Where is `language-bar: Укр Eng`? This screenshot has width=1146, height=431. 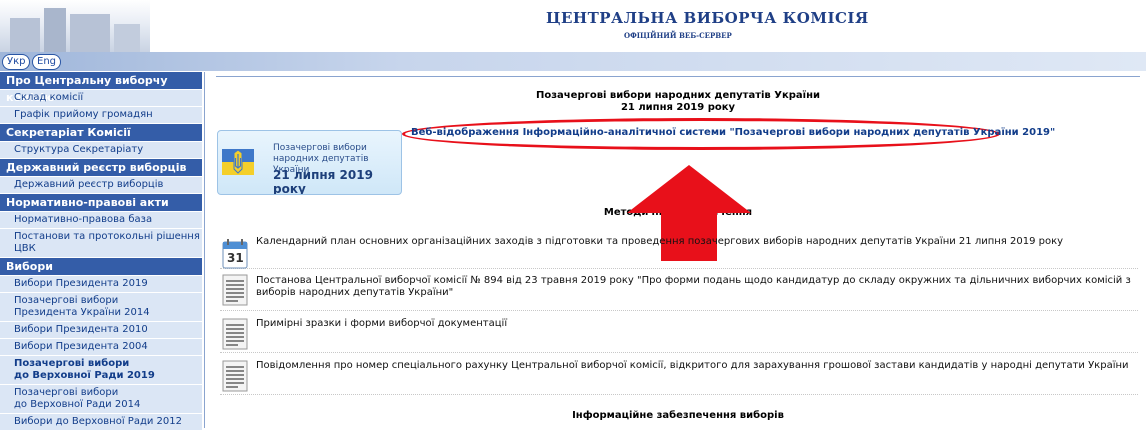 language-bar: Укр Eng is located at coordinates (573, 61).